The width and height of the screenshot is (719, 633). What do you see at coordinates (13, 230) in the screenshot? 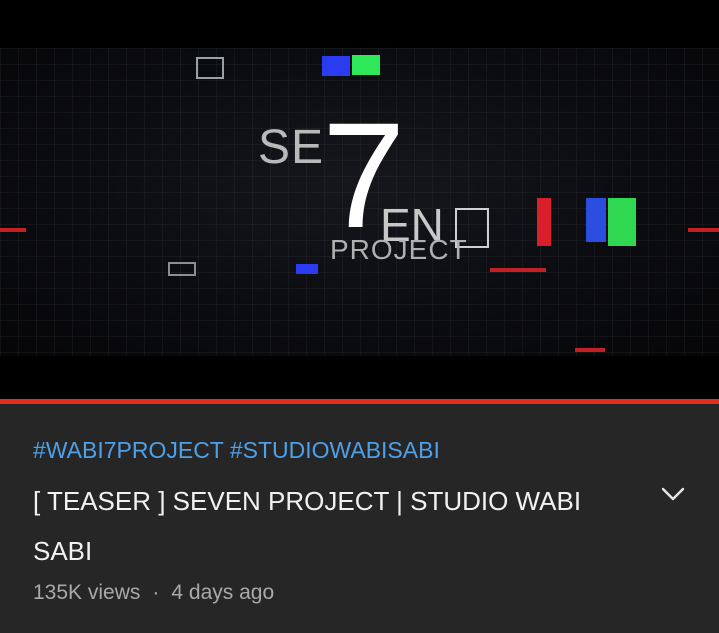
I see `glitch-red-dash-left` at bounding box center [13, 230].